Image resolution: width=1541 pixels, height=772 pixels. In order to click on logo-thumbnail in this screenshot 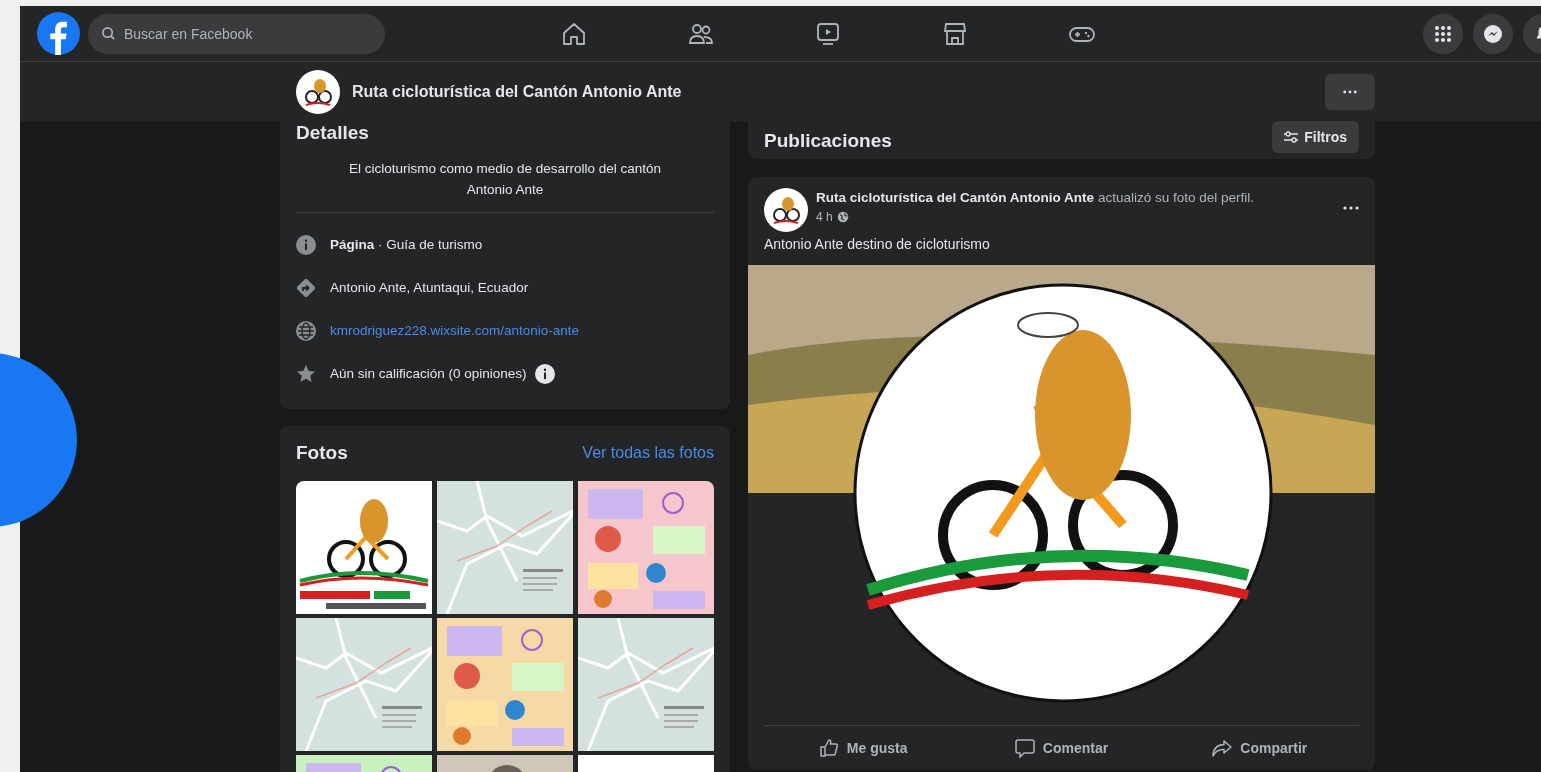, I will do `click(364, 547)`.